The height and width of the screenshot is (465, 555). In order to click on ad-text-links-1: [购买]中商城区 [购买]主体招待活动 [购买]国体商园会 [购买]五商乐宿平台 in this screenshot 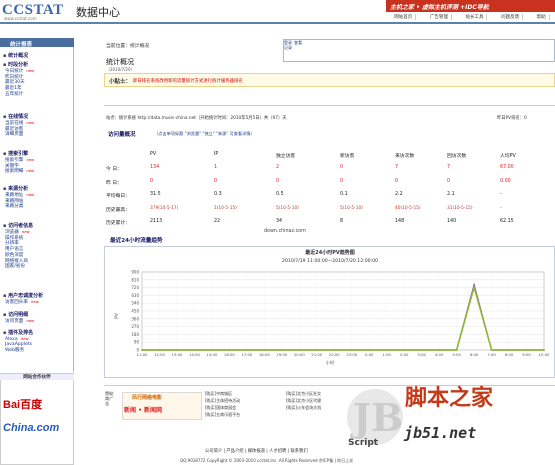, I will do `click(240, 406)`.